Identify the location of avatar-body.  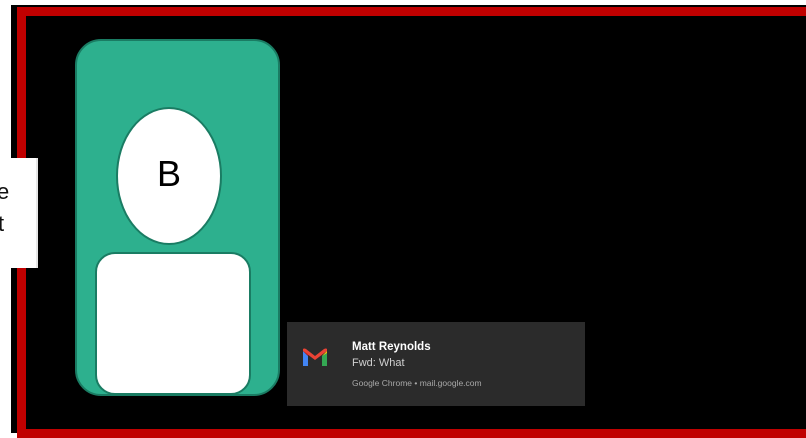
(173, 323).